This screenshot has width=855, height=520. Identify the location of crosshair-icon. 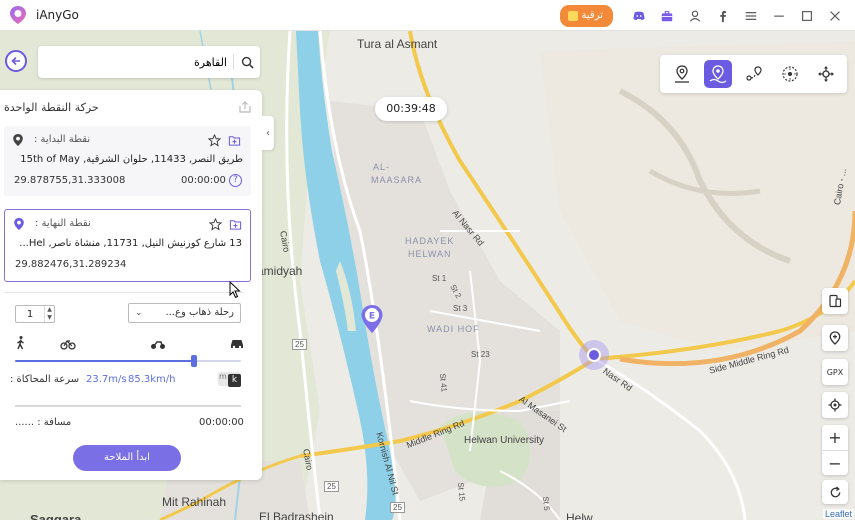
(835, 405).